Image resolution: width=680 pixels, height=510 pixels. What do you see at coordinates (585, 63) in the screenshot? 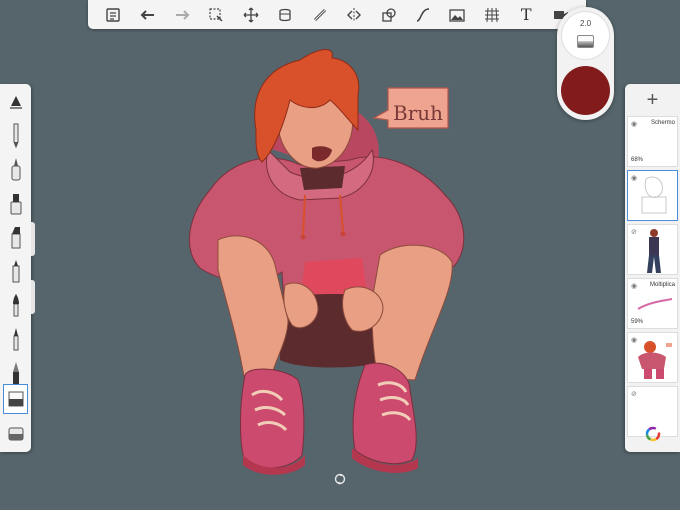
I see `brush-puck: 2.0` at bounding box center [585, 63].